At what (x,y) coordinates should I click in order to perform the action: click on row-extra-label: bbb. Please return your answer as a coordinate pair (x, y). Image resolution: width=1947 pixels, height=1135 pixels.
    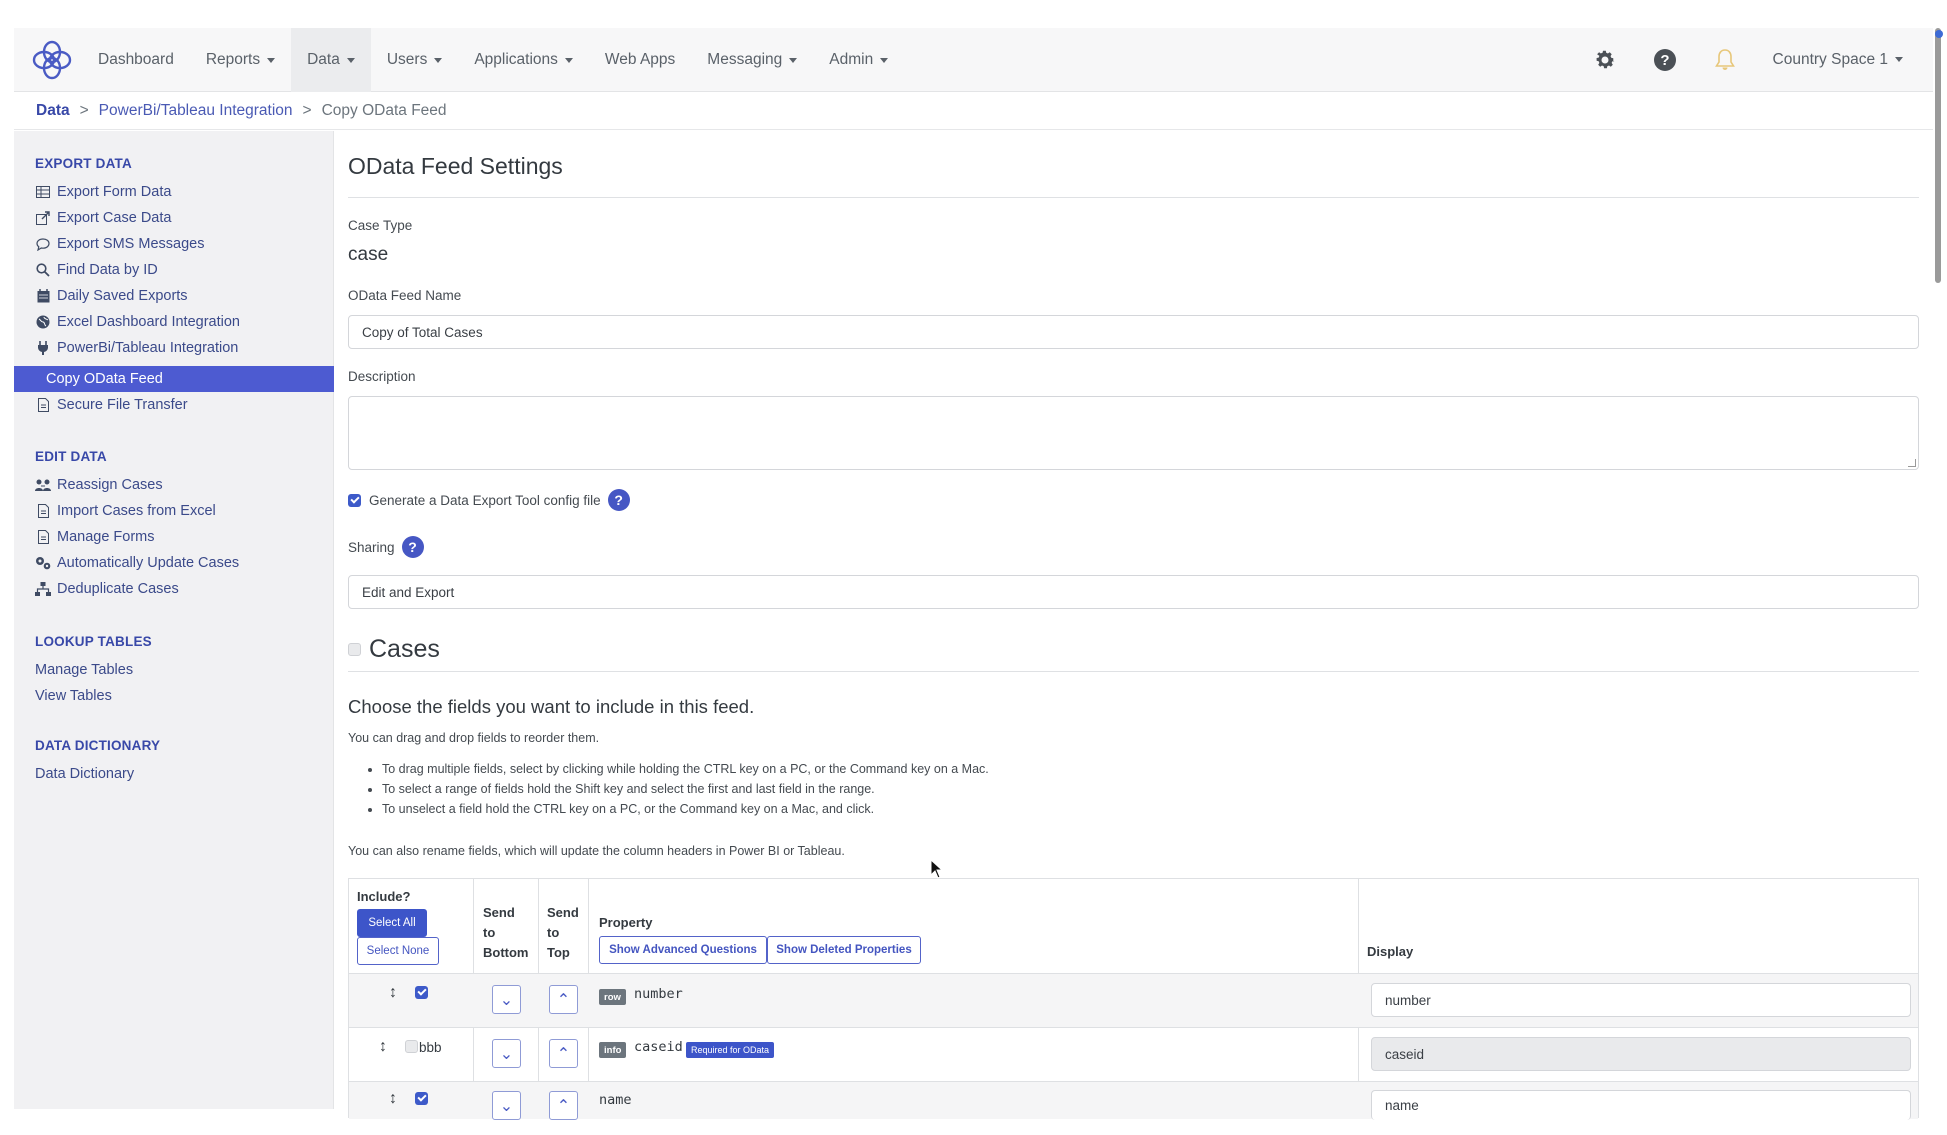
    Looking at the image, I should click on (430, 1047).